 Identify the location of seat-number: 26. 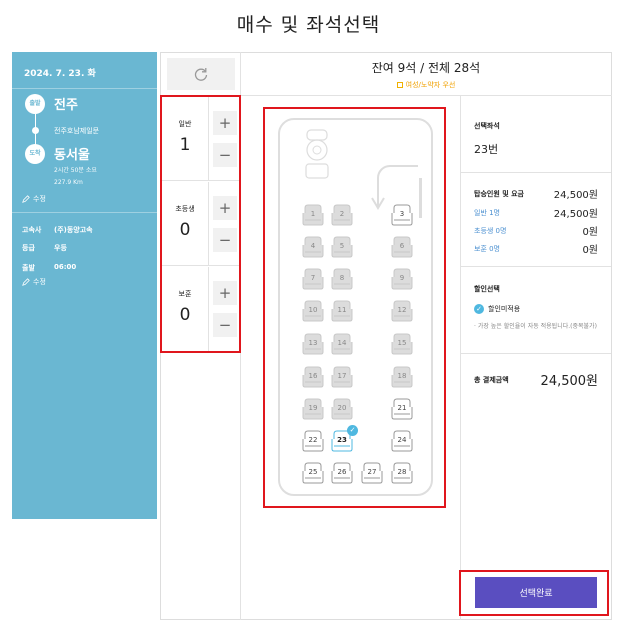
(342, 472).